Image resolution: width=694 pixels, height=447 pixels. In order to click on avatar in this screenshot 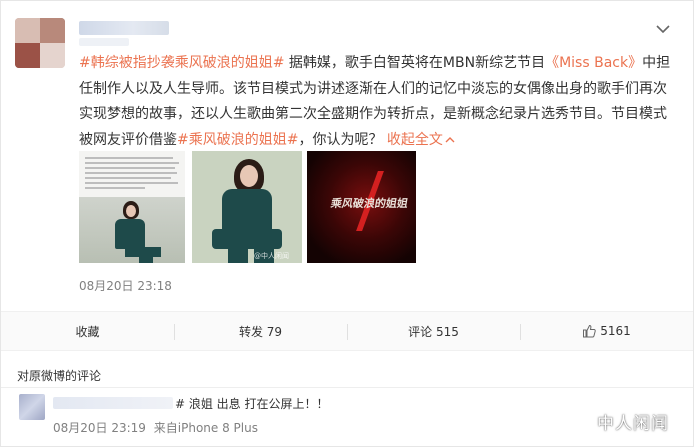, I will do `click(40, 43)`.